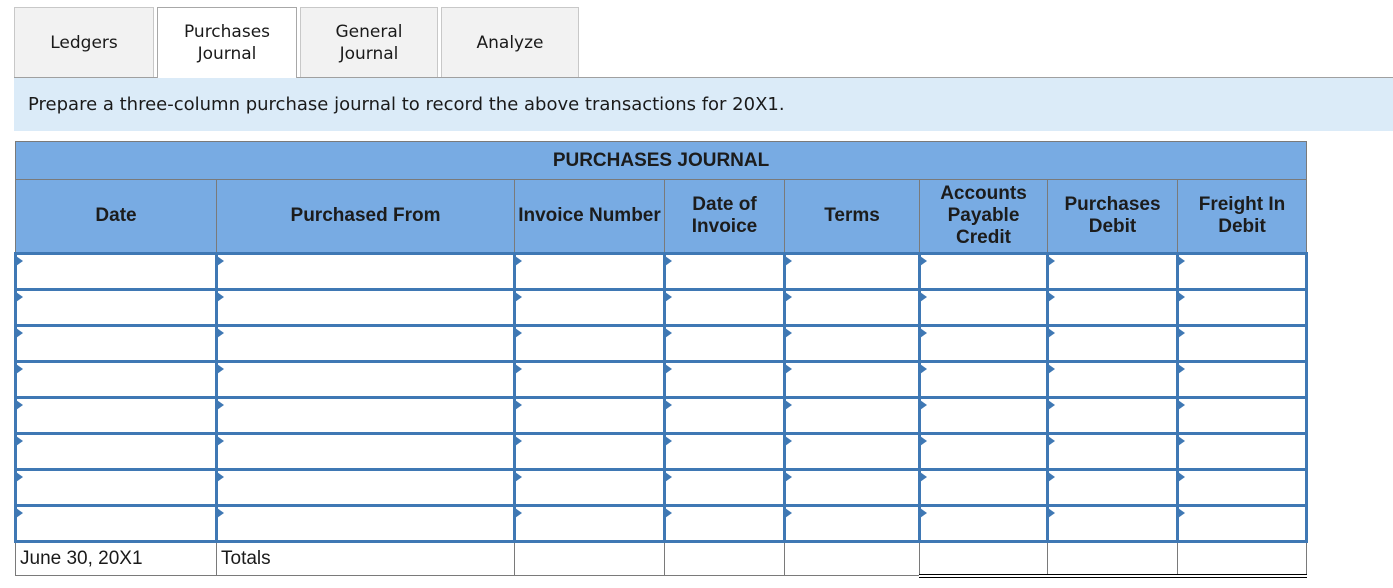  Describe the element at coordinates (369, 42) in the screenshot. I see `tab-general-journal: General Journal` at that location.